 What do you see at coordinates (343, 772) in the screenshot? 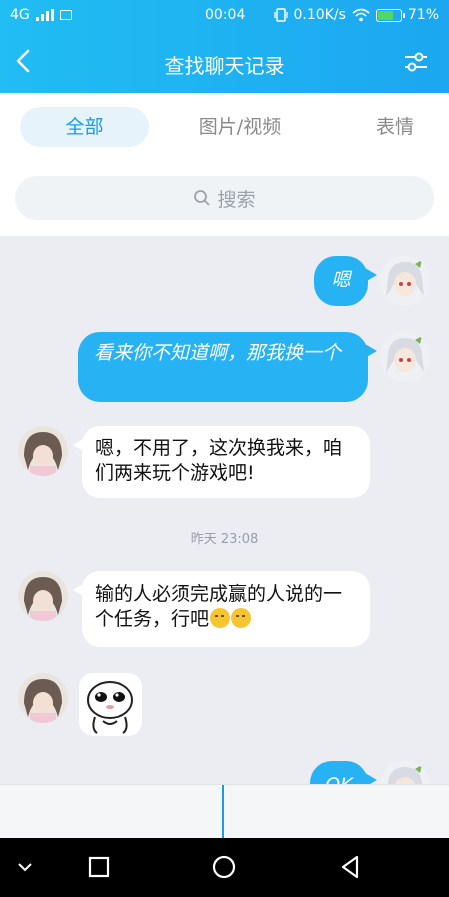
I see `message-bubble-out: OK` at bounding box center [343, 772].